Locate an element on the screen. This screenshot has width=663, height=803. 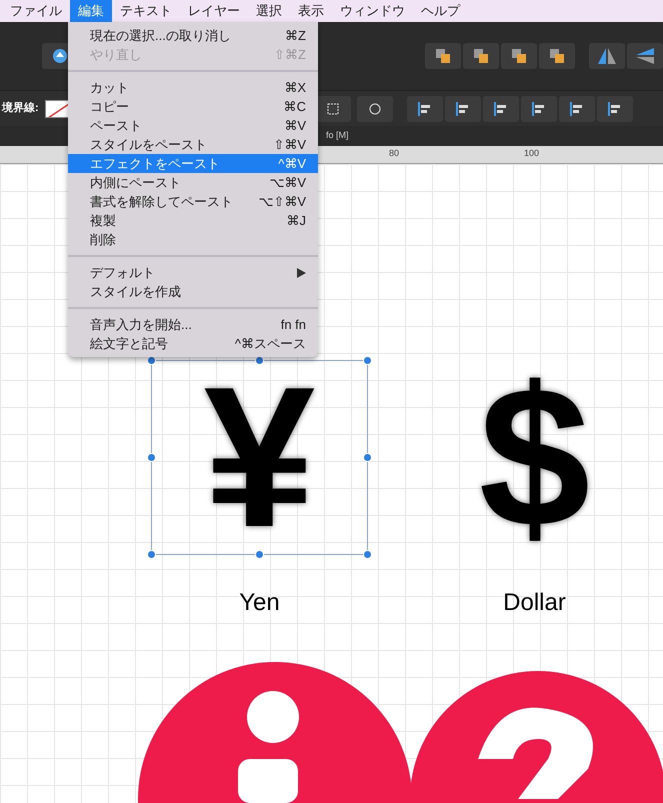
menu-item: エフェクトをペースト ^⌘V is located at coordinates (193, 163).